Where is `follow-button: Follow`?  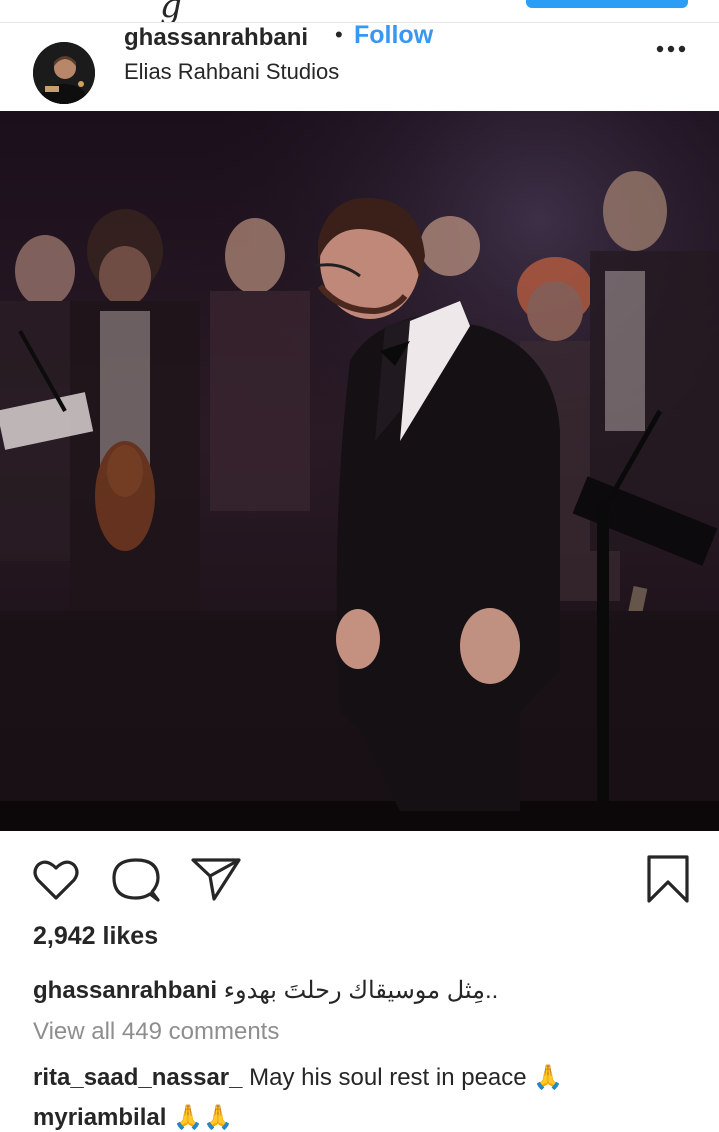 follow-button: Follow is located at coordinates (393, 35).